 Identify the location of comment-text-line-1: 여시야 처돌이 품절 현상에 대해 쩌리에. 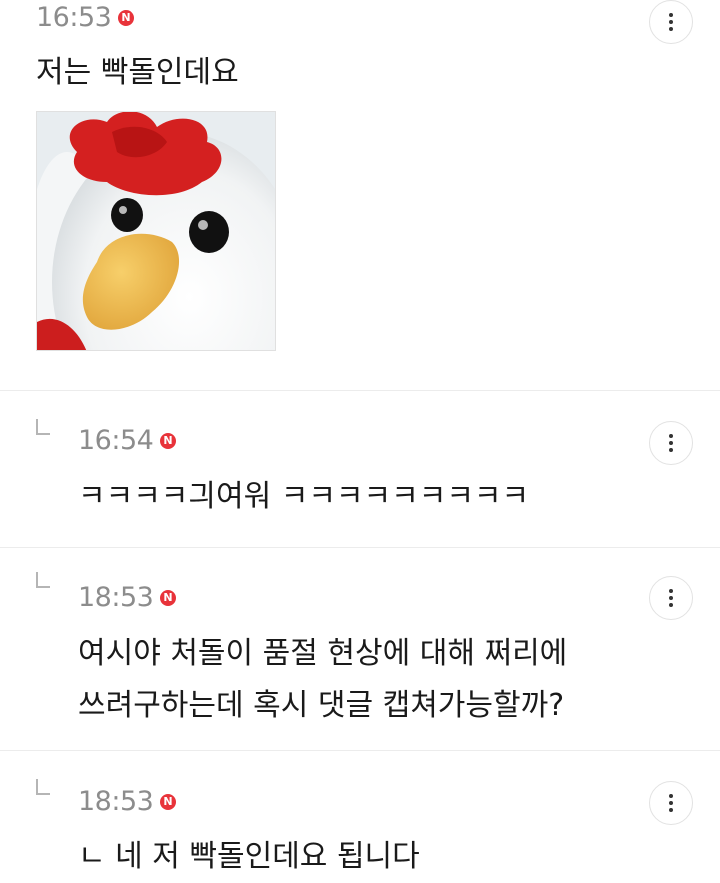
(323, 653).